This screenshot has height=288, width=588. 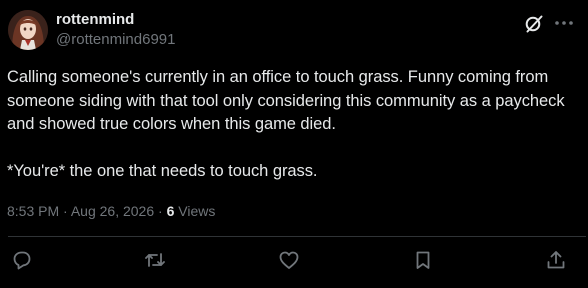 I want to click on post-metadata: 8:53 PM · Aug 26, 2026 · 6 Views, so click(x=111, y=211).